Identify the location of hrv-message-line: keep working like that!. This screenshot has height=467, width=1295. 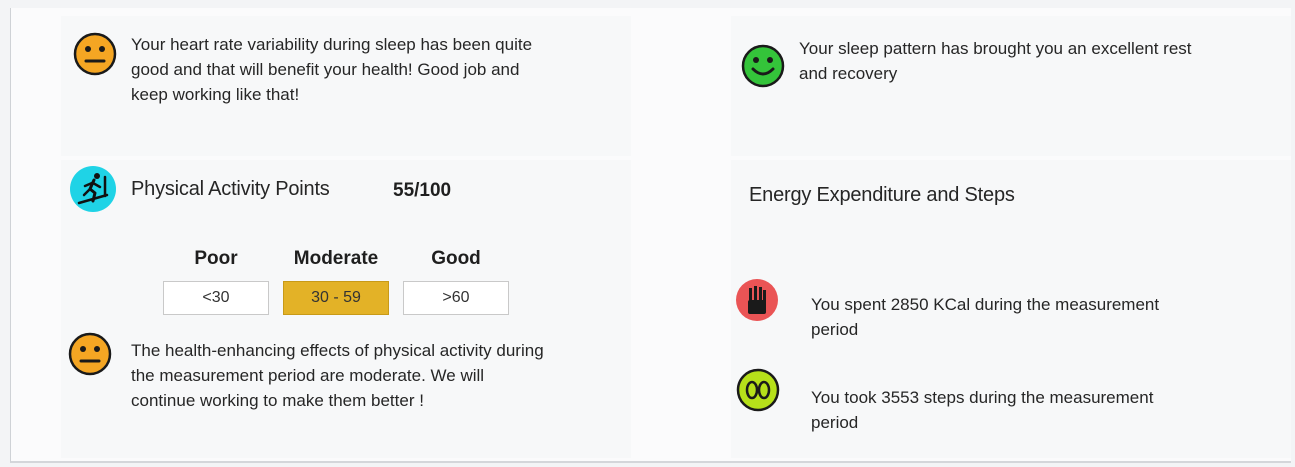
(215, 94).